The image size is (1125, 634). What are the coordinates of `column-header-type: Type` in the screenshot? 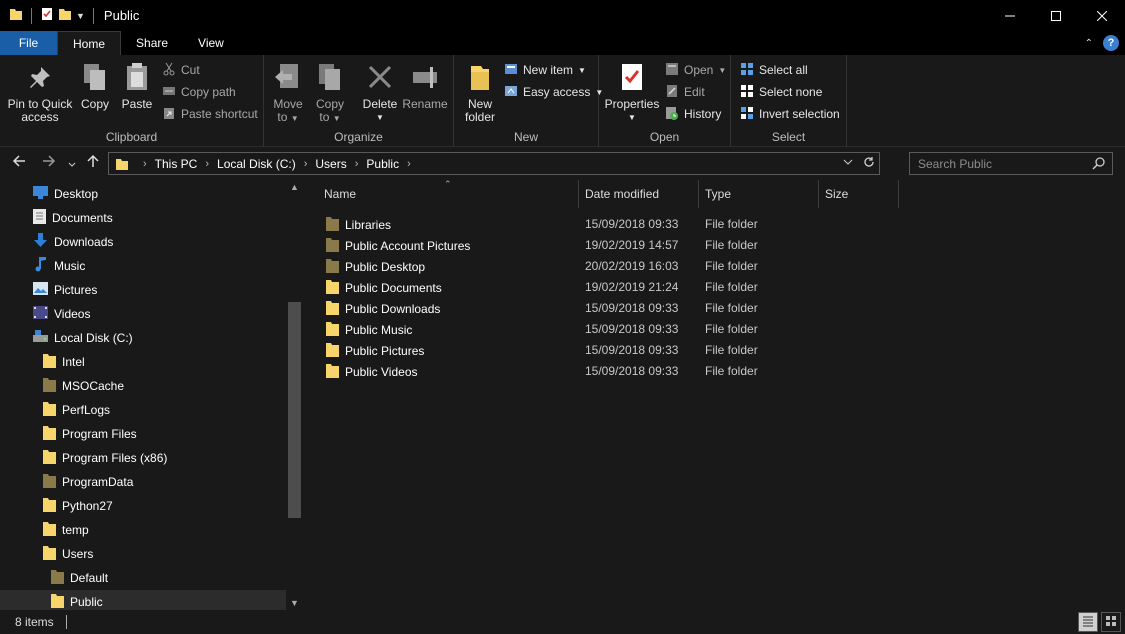 It's located at (759, 194).